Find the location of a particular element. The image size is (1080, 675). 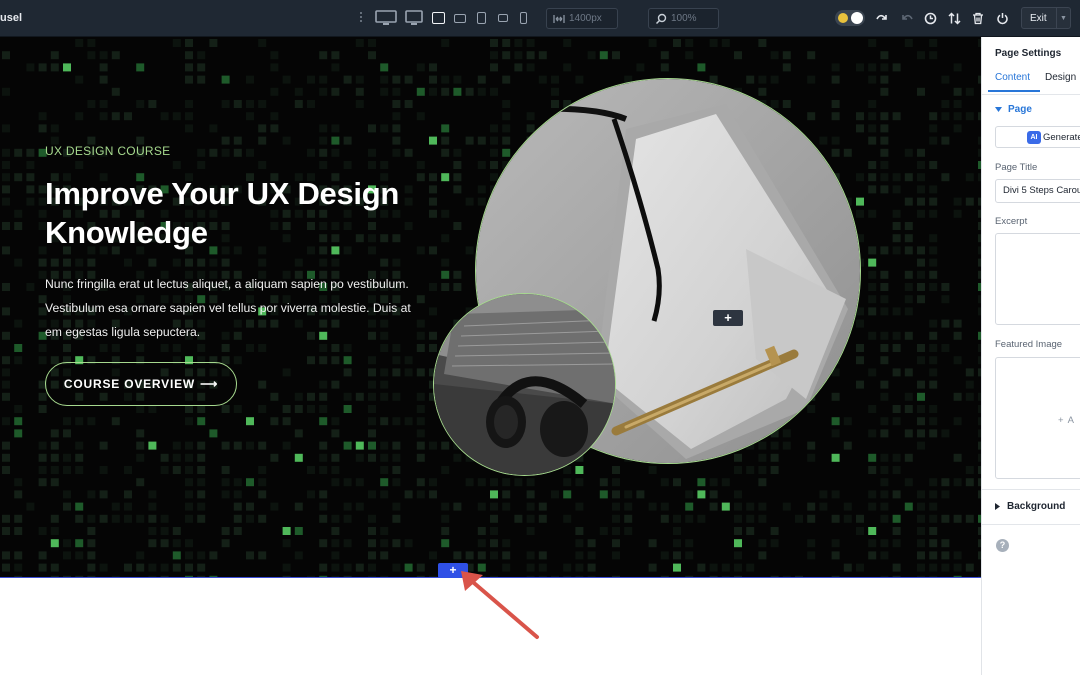

group-background-toggle: Background is located at coordinates (1030, 506).